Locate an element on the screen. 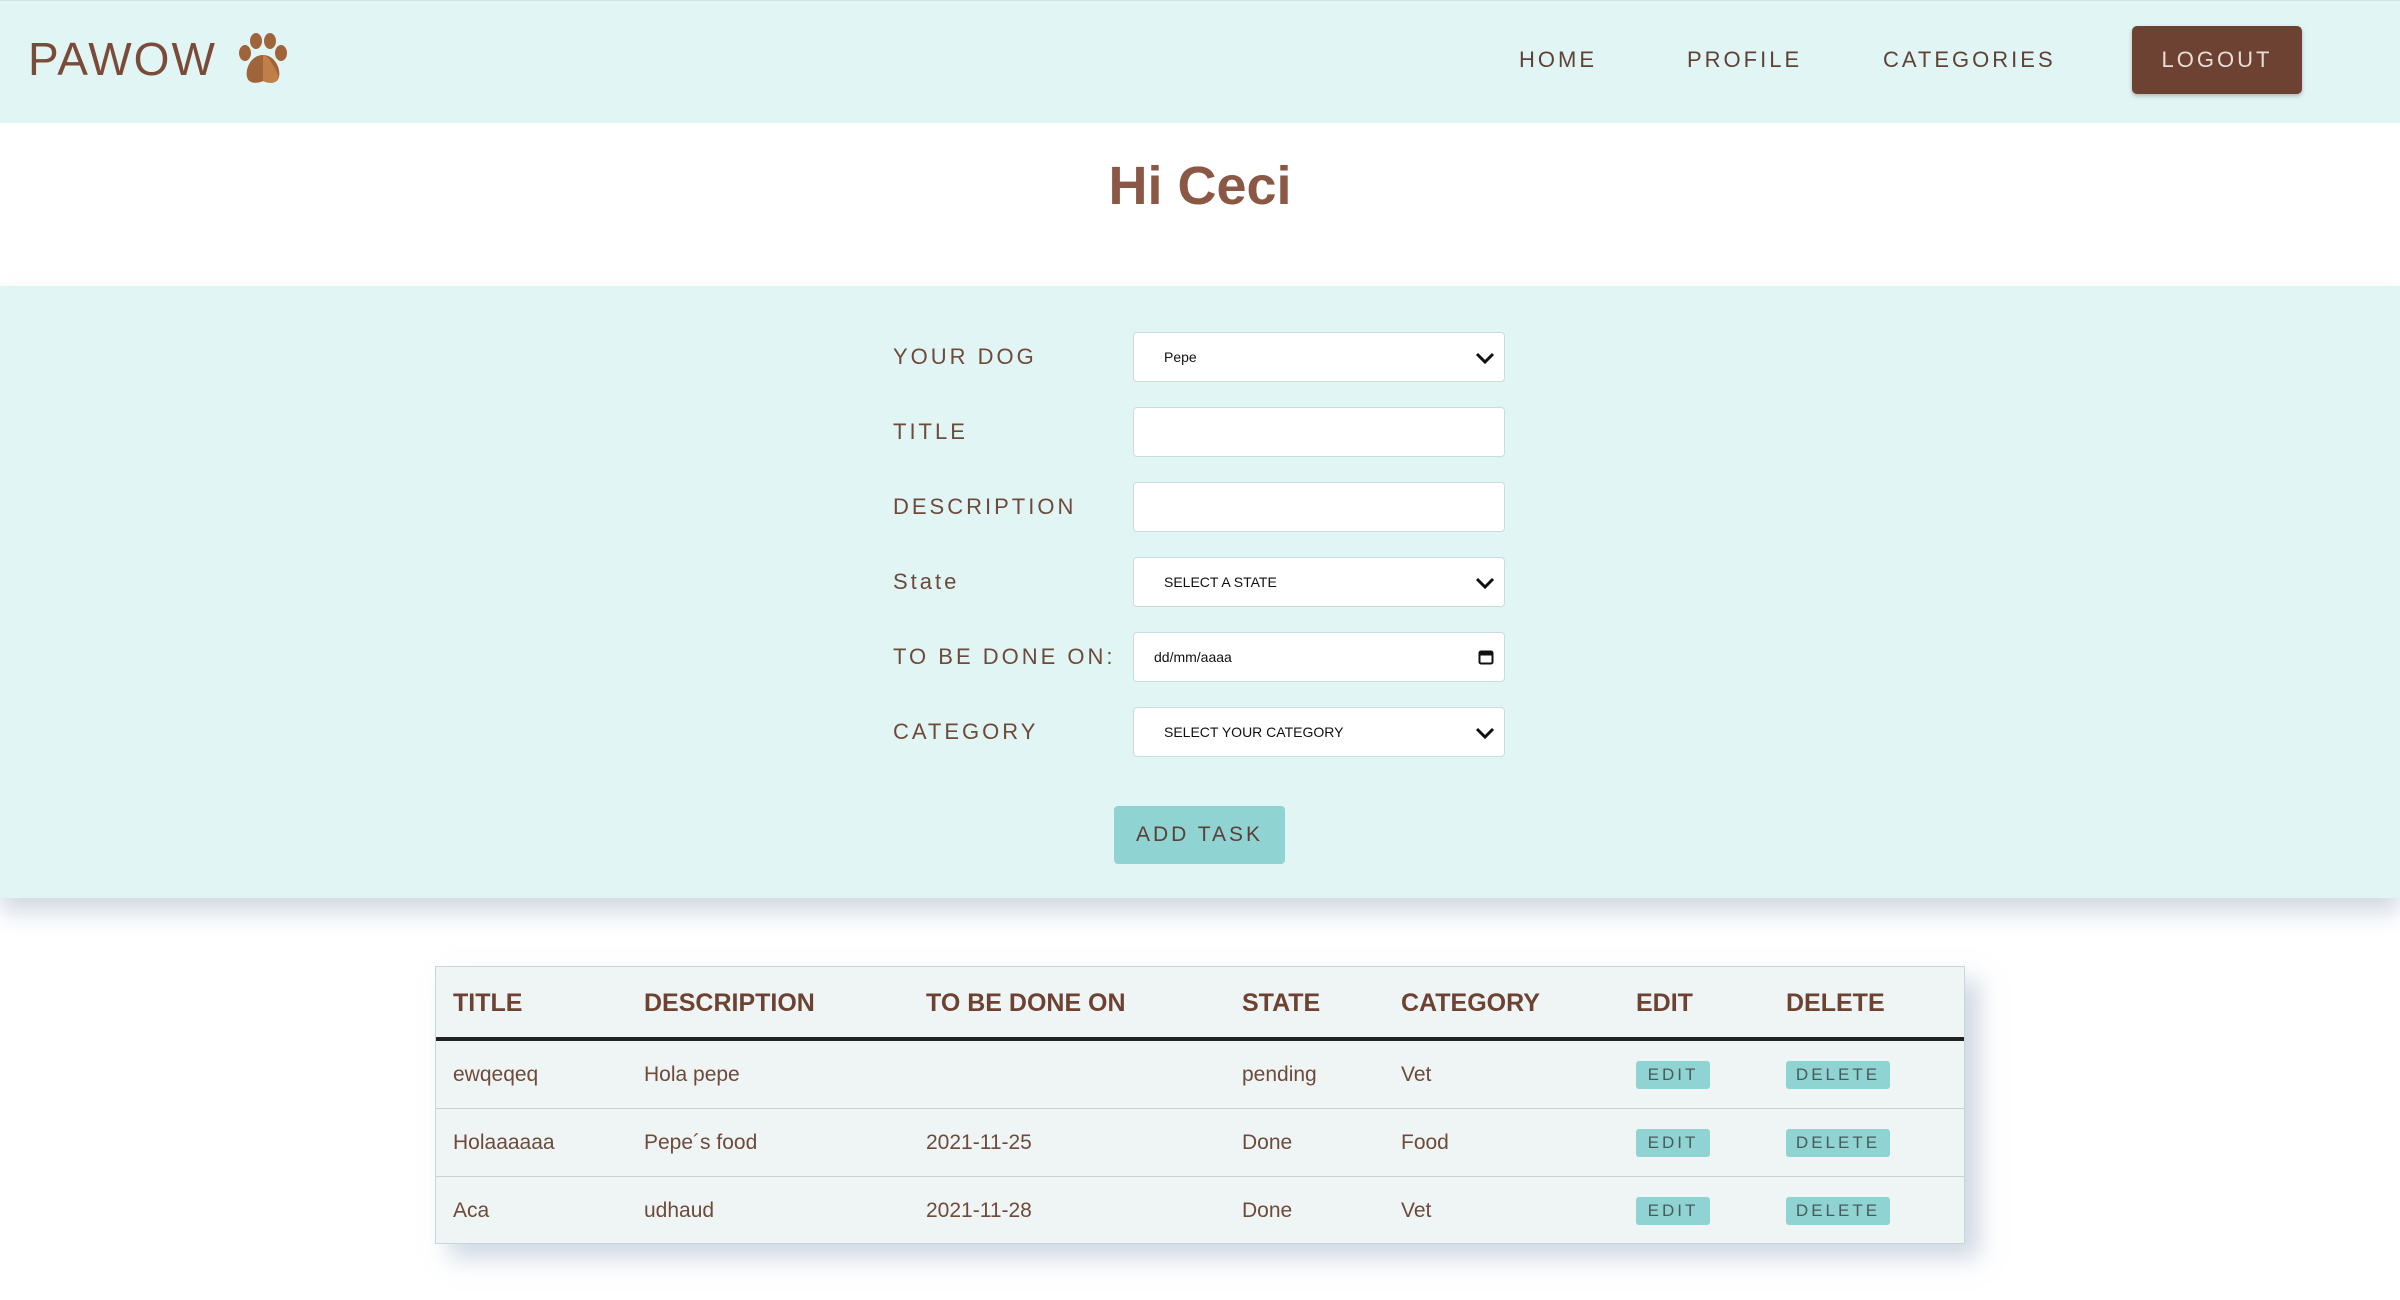 This screenshot has height=1300, width=2400. col-title: TITLE is located at coordinates (488, 1003).